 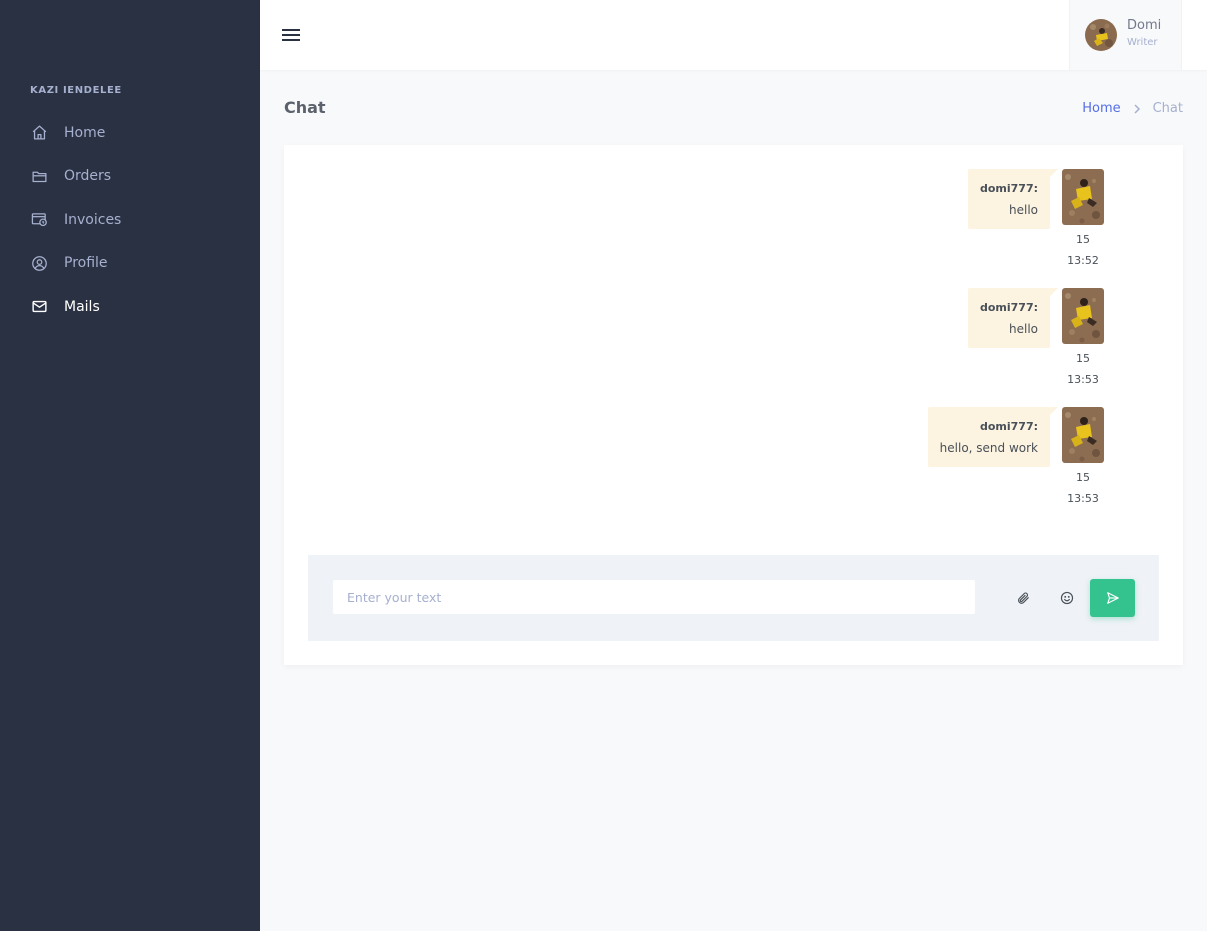 I want to click on sidebar-item-invoices: Invoices, so click(x=130, y=220).